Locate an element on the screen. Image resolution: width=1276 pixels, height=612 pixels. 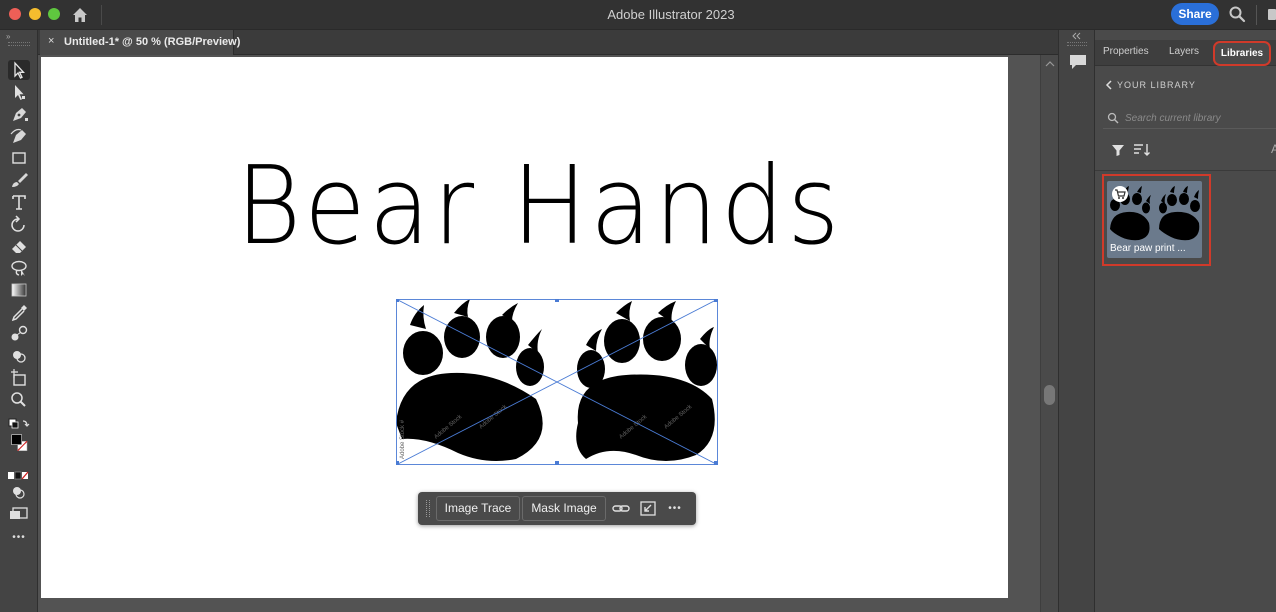
paintbrush-tool-icon is located at coordinates (19, 180).